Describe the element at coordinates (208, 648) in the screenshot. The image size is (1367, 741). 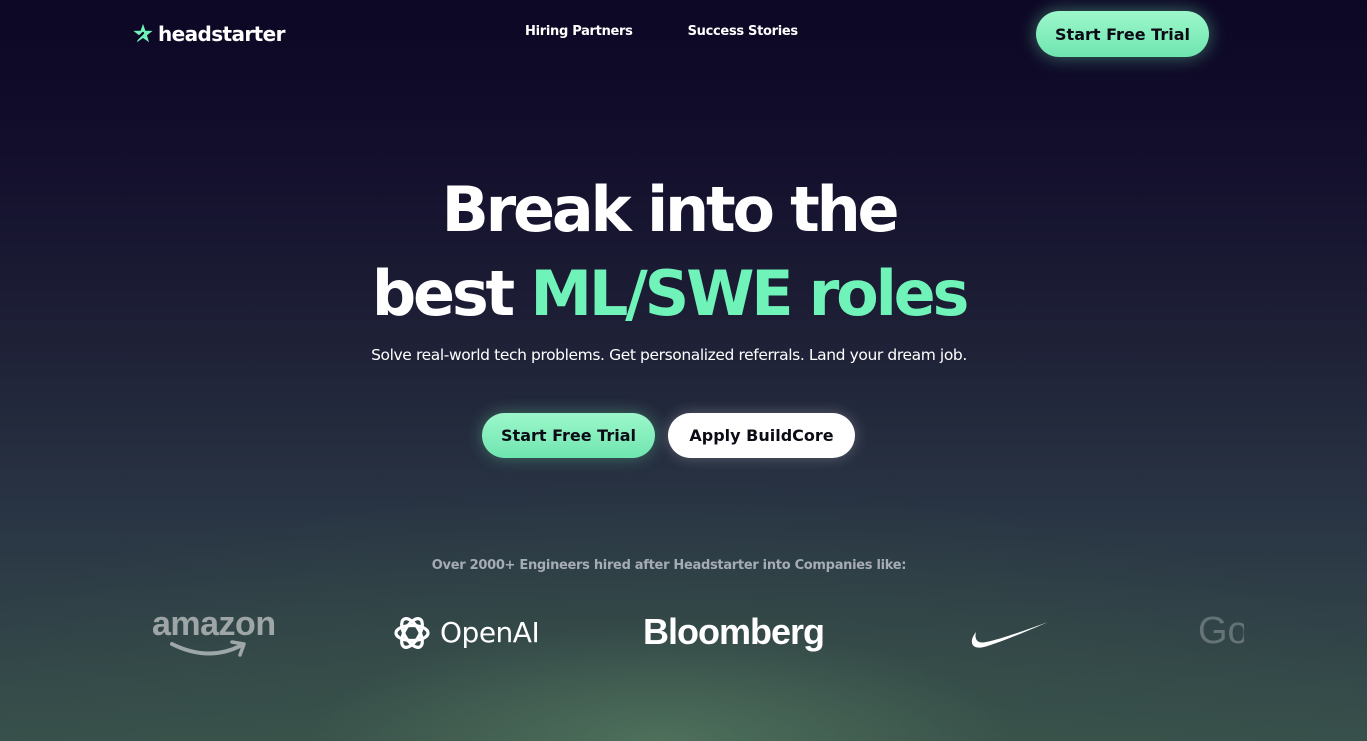
I see `amazon-smile-icon` at that location.